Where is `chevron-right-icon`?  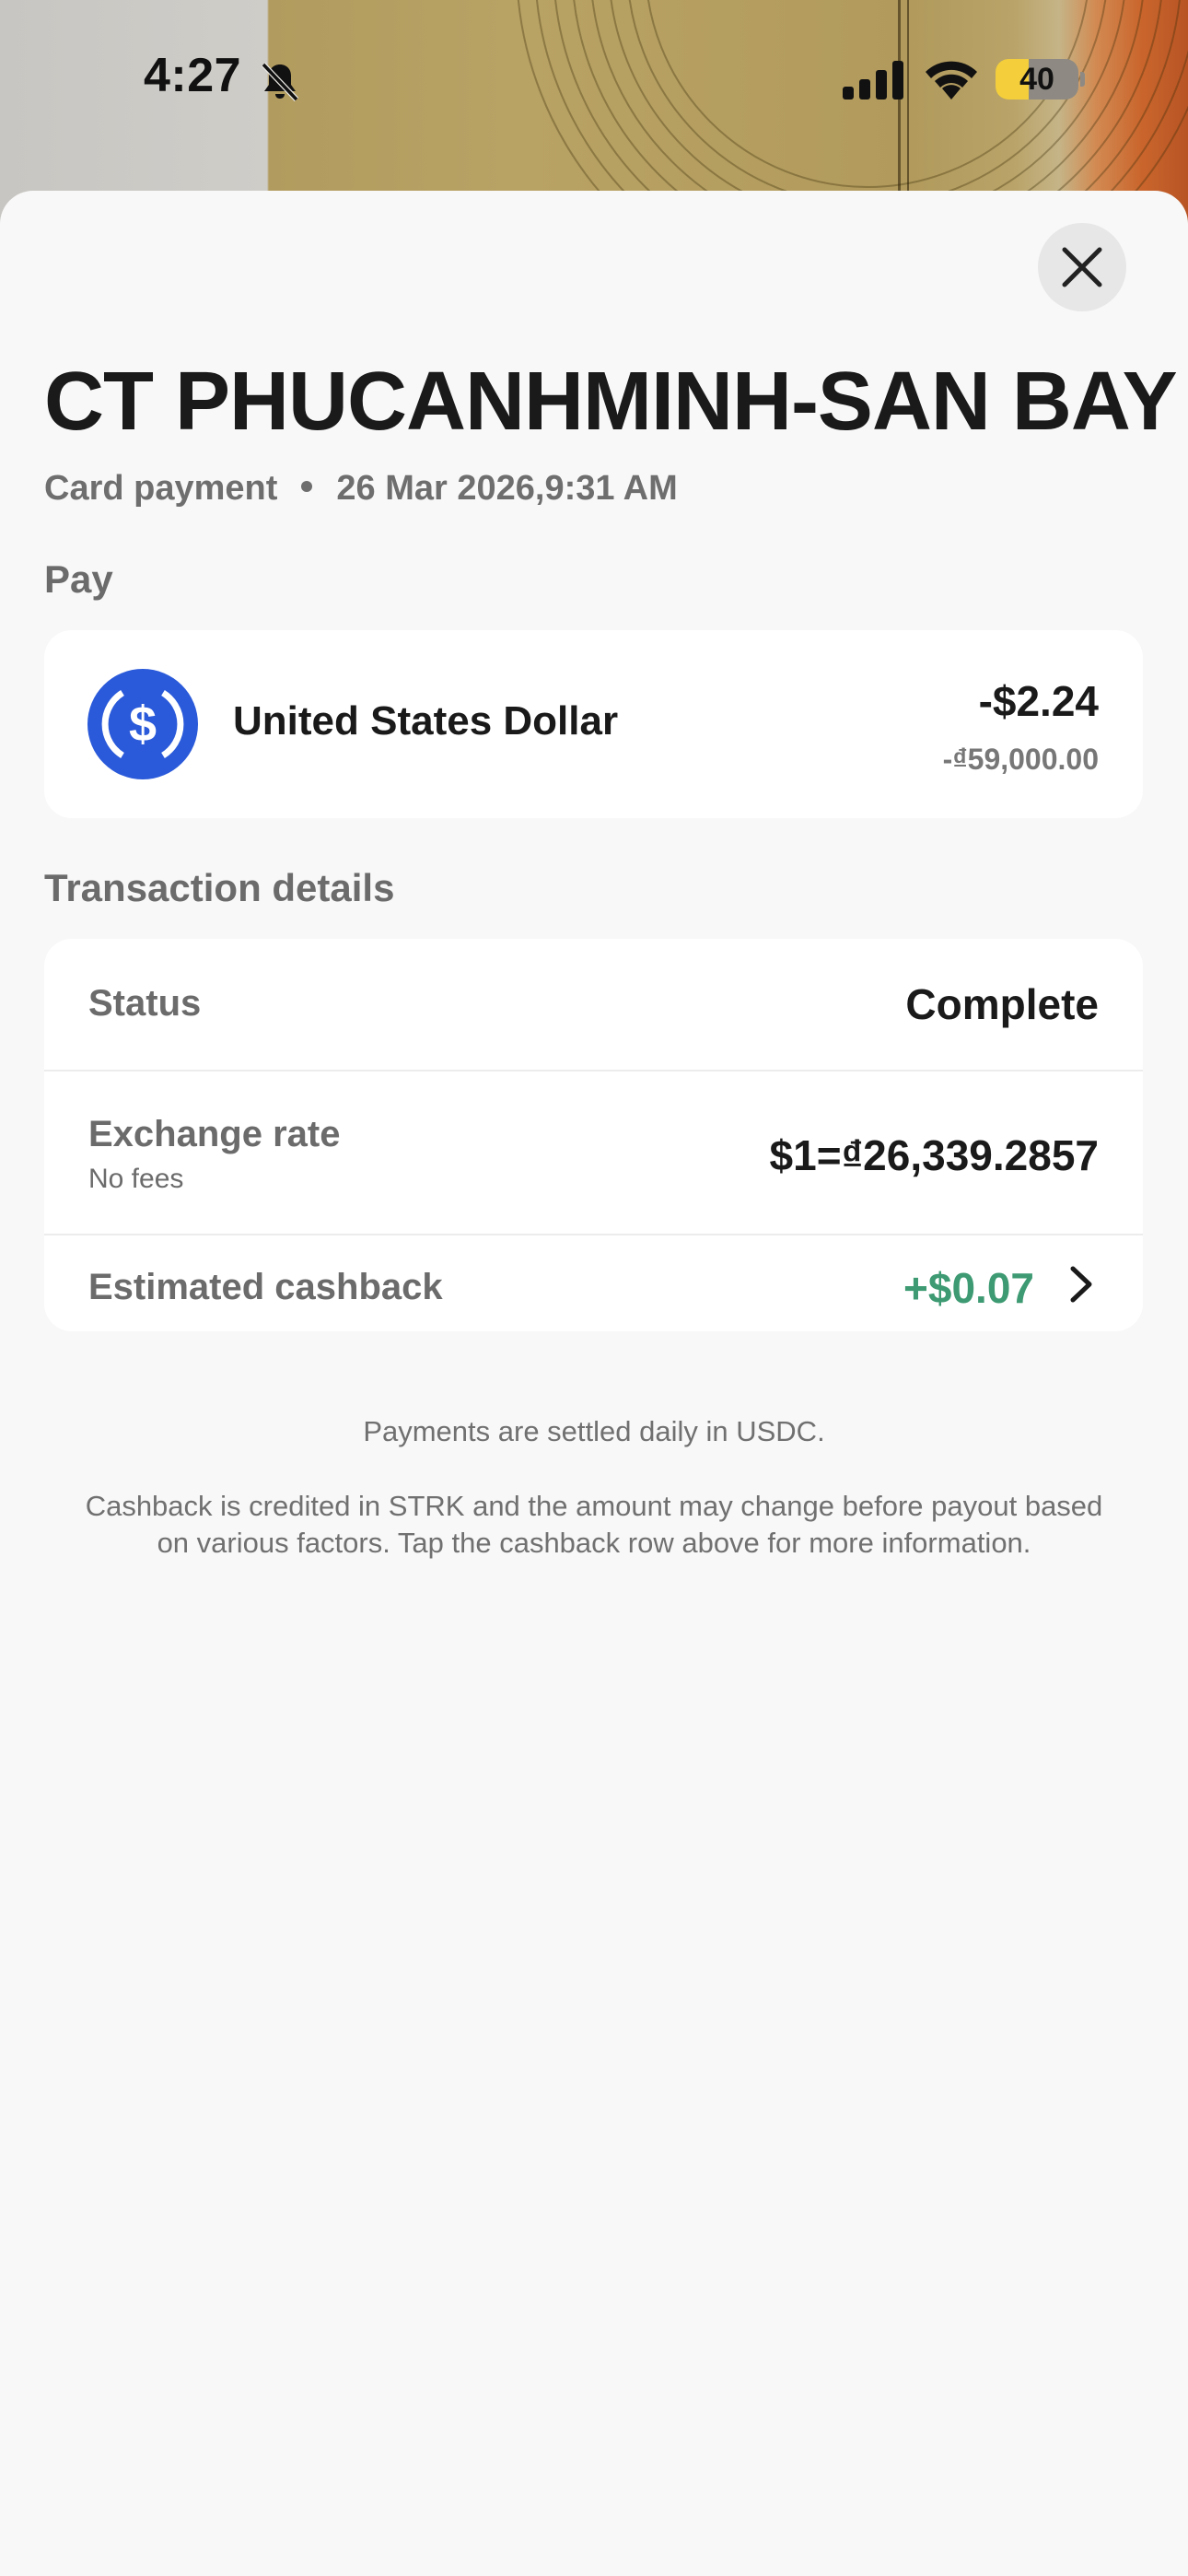 chevron-right-icon is located at coordinates (1081, 1284).